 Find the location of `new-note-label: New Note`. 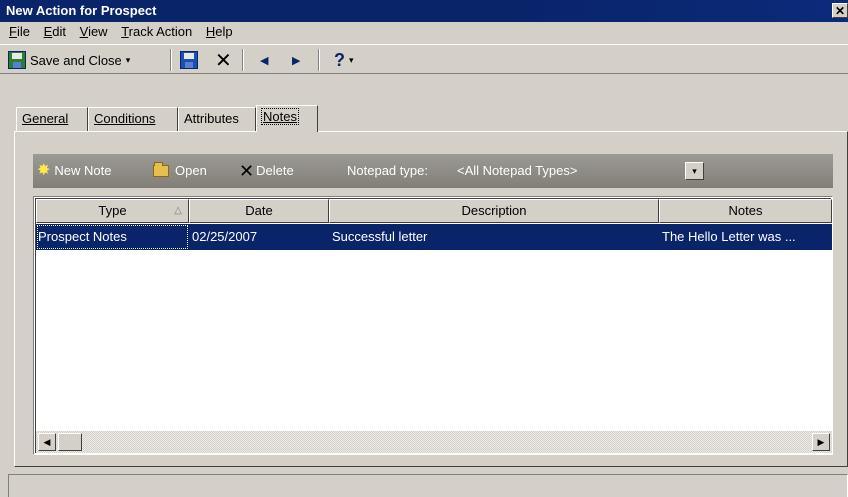

new-note-label: New Note is located at coordinates (83, 170).